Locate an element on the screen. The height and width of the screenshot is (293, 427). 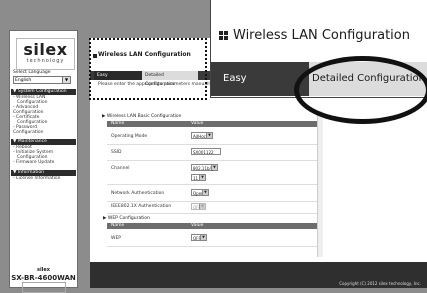
zoom-source-frame is located at coordinates (148, 69).